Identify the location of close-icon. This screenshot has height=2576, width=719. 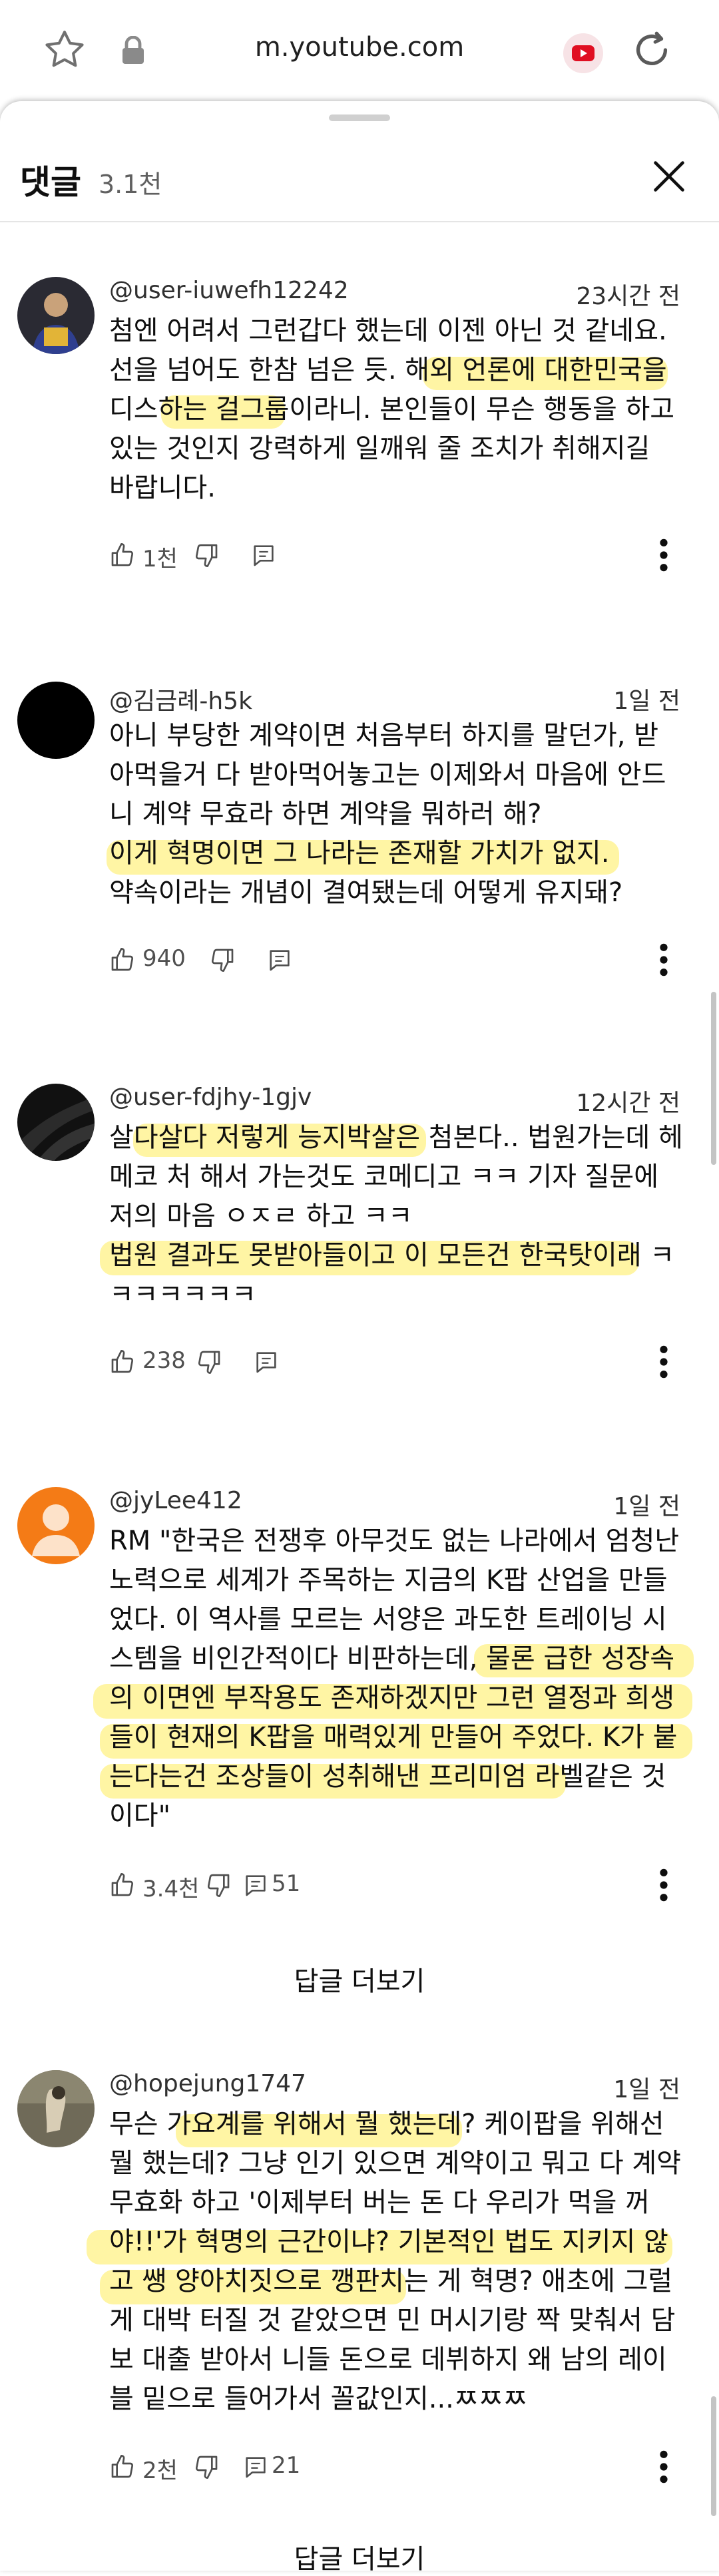
(669, 176).